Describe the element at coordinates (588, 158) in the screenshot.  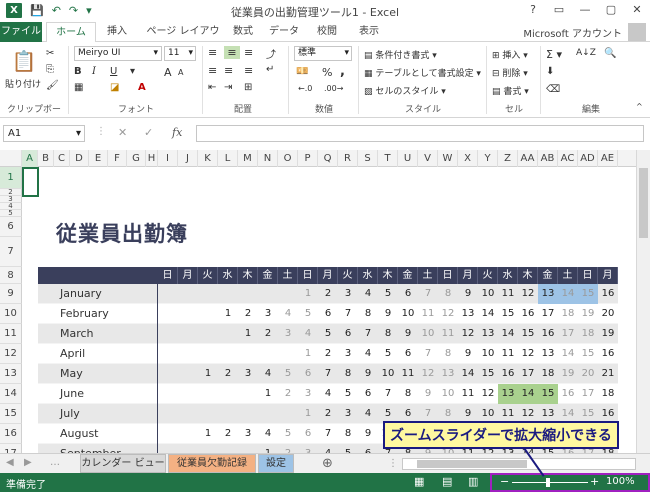
I see `column-header-ad: AD` at that location.